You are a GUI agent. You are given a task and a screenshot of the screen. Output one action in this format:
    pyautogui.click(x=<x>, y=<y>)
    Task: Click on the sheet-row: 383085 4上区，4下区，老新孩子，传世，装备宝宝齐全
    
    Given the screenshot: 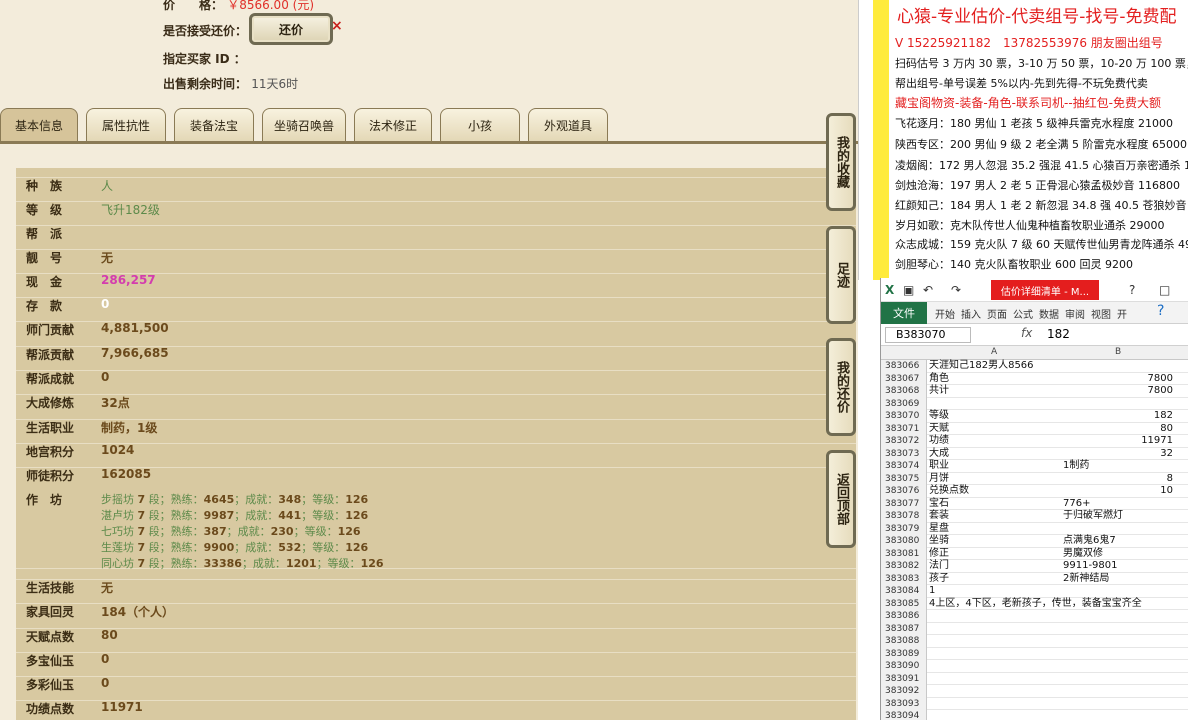 What is the action you would take?
    pyautogui.click(x=1034, y=603)
    